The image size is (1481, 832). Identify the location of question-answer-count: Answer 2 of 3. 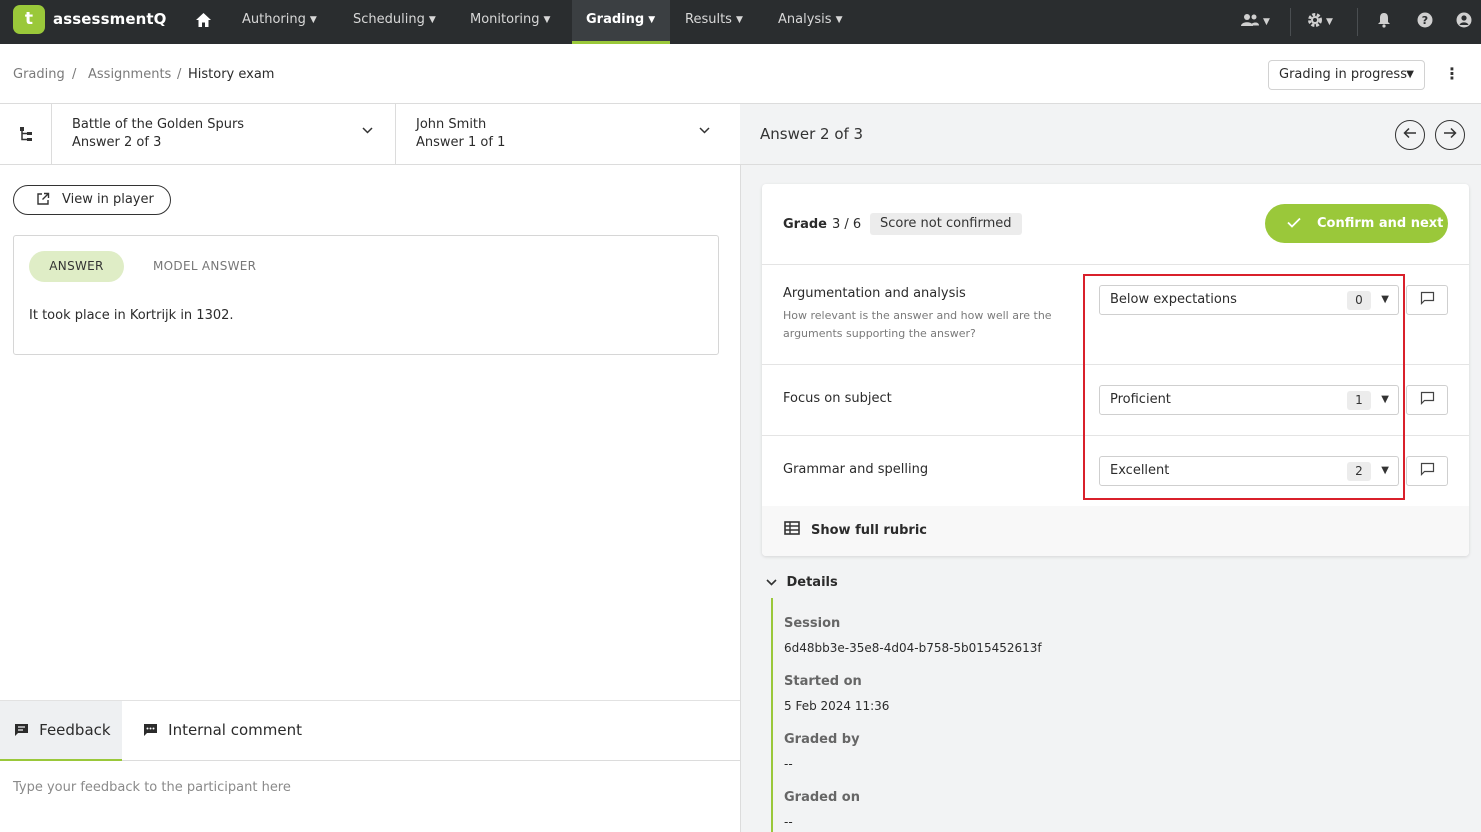
(117, 142).